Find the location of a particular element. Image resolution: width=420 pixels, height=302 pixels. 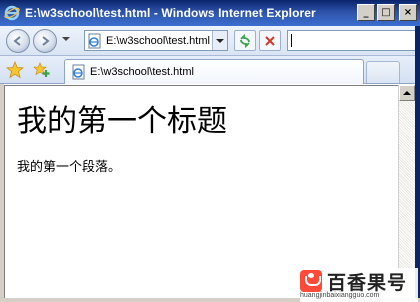

watermark-url: huangjinbaixiangguo.com is located at coordinates (340, 295).